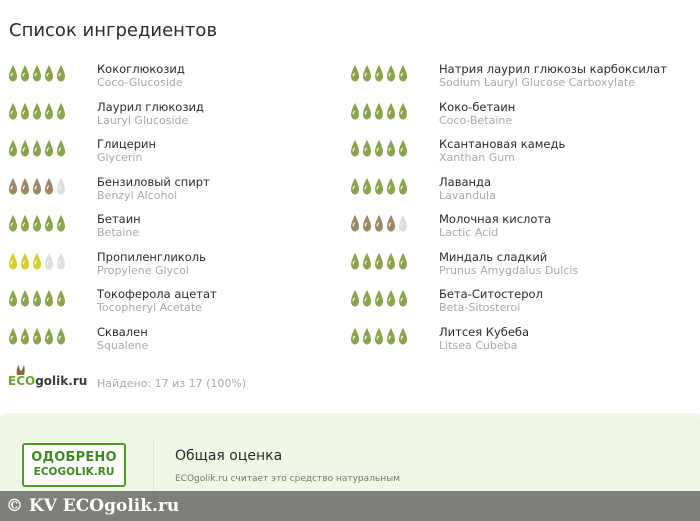 The image size is (700, 521). I want to click on ingredient-item: Молочная кислота Lactic Acid, so click(515, 231).